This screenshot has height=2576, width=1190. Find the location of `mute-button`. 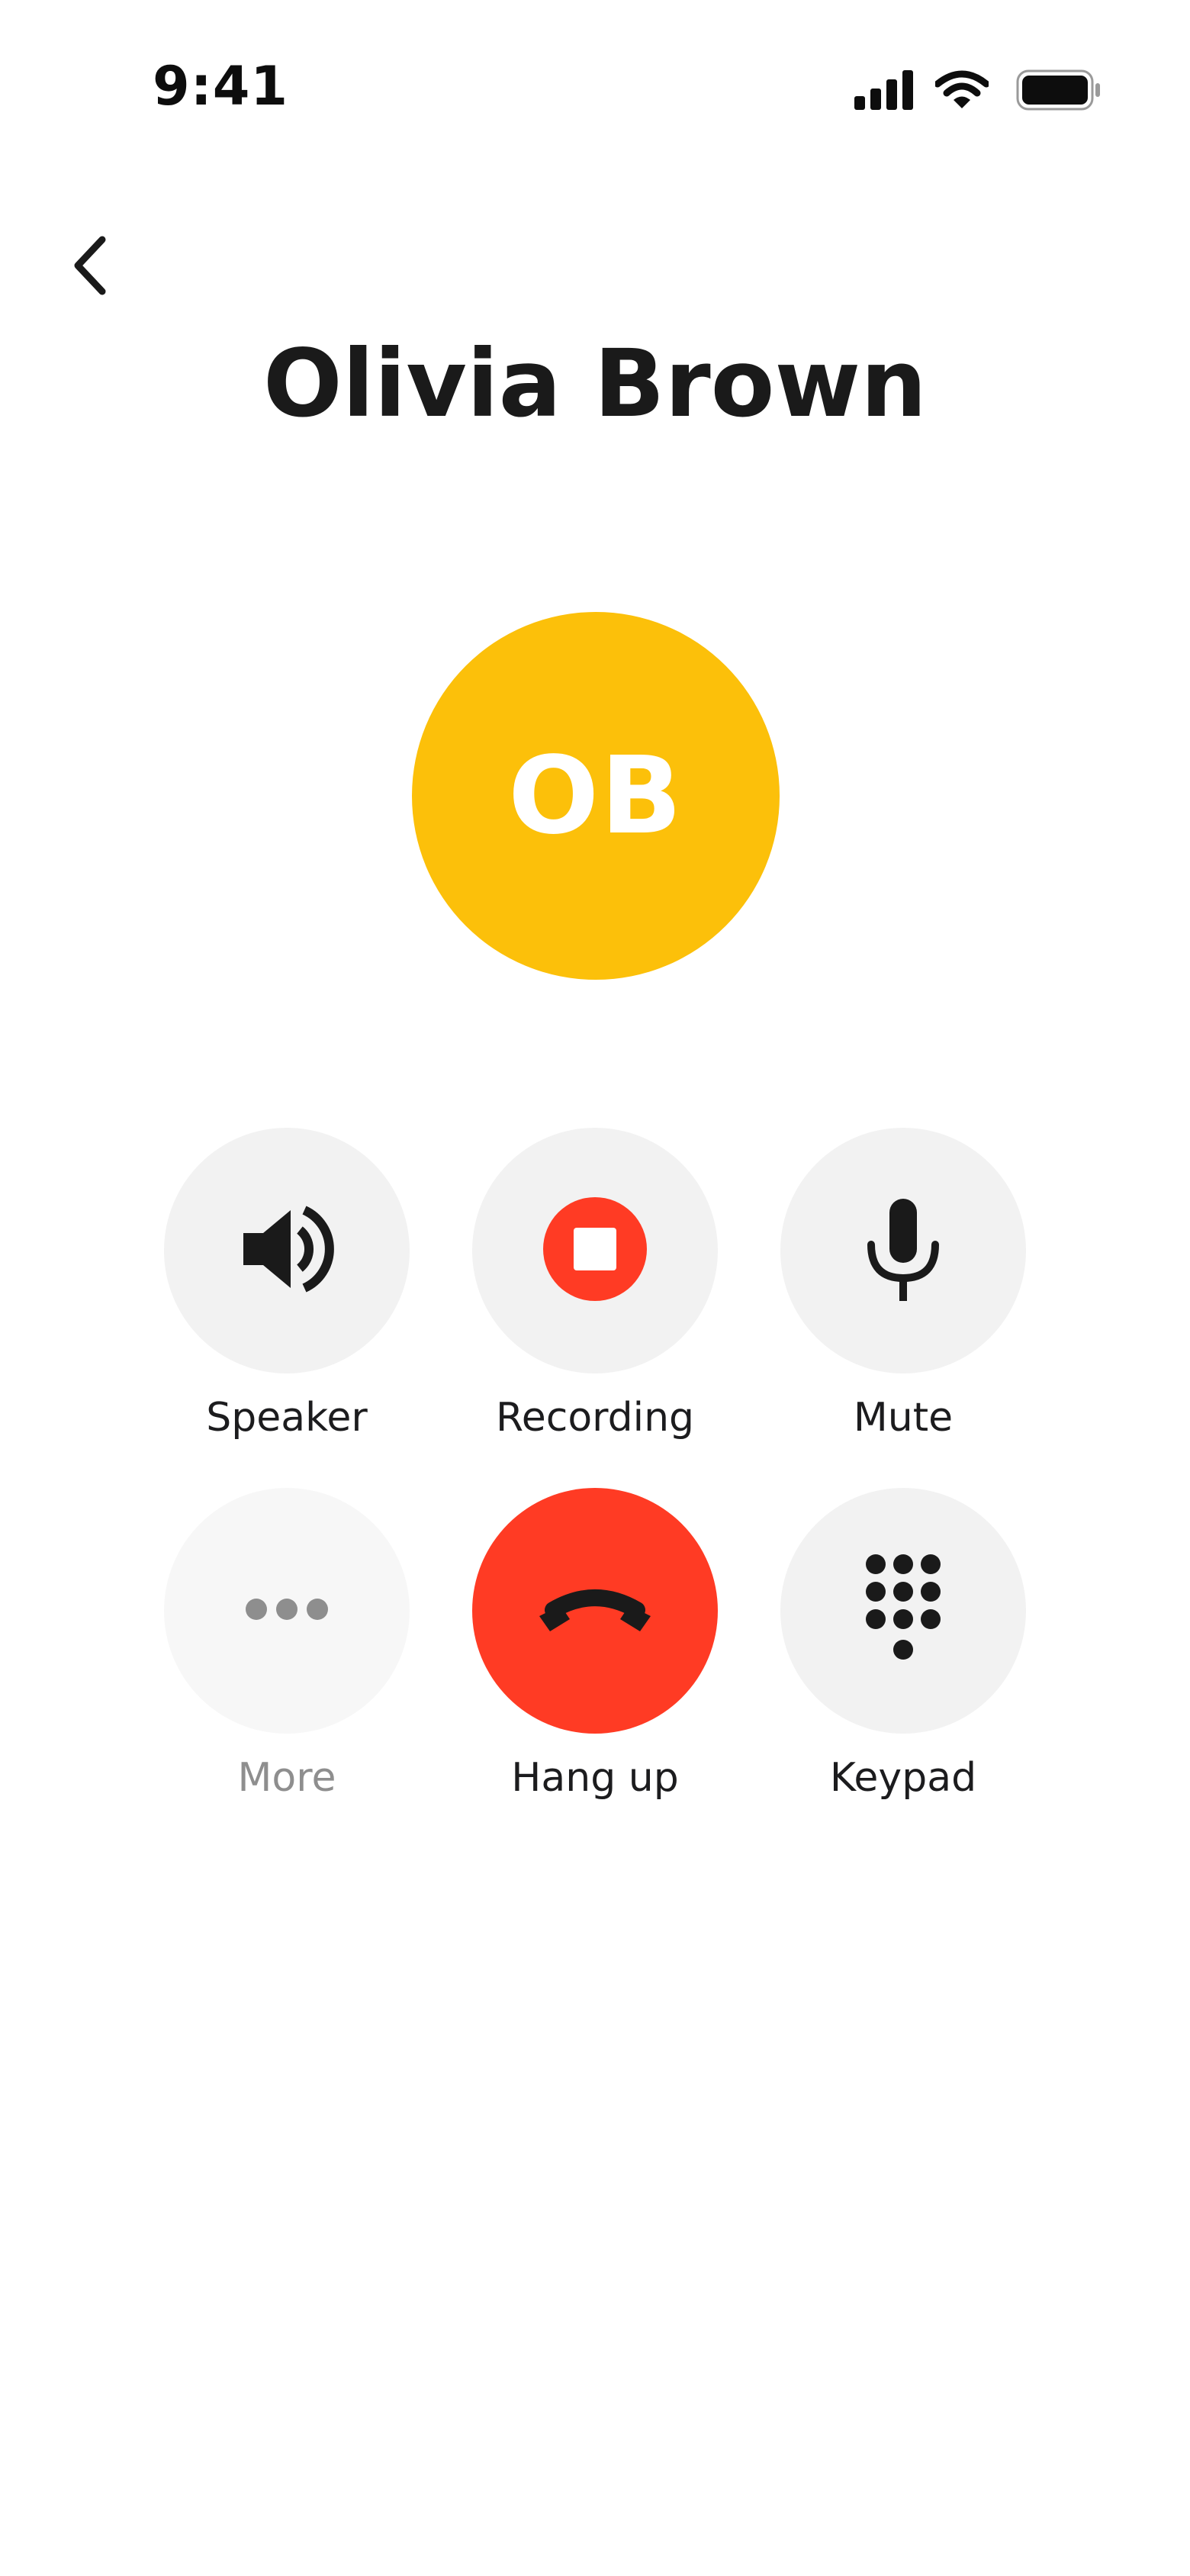

mute-button is located at coordinates (903, 1250).